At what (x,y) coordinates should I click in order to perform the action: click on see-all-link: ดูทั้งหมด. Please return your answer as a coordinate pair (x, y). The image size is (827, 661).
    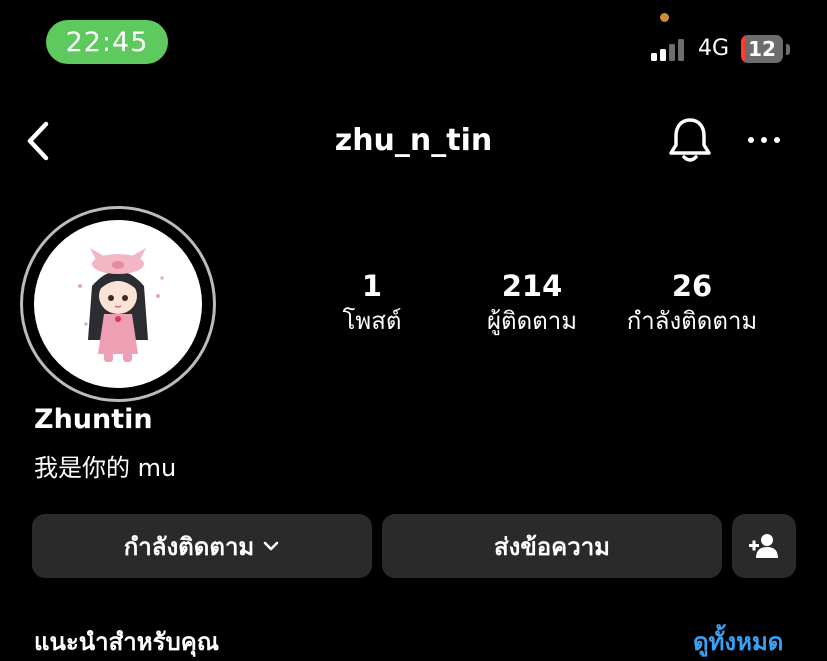
    Looking at the image, I should click on (738, 641).